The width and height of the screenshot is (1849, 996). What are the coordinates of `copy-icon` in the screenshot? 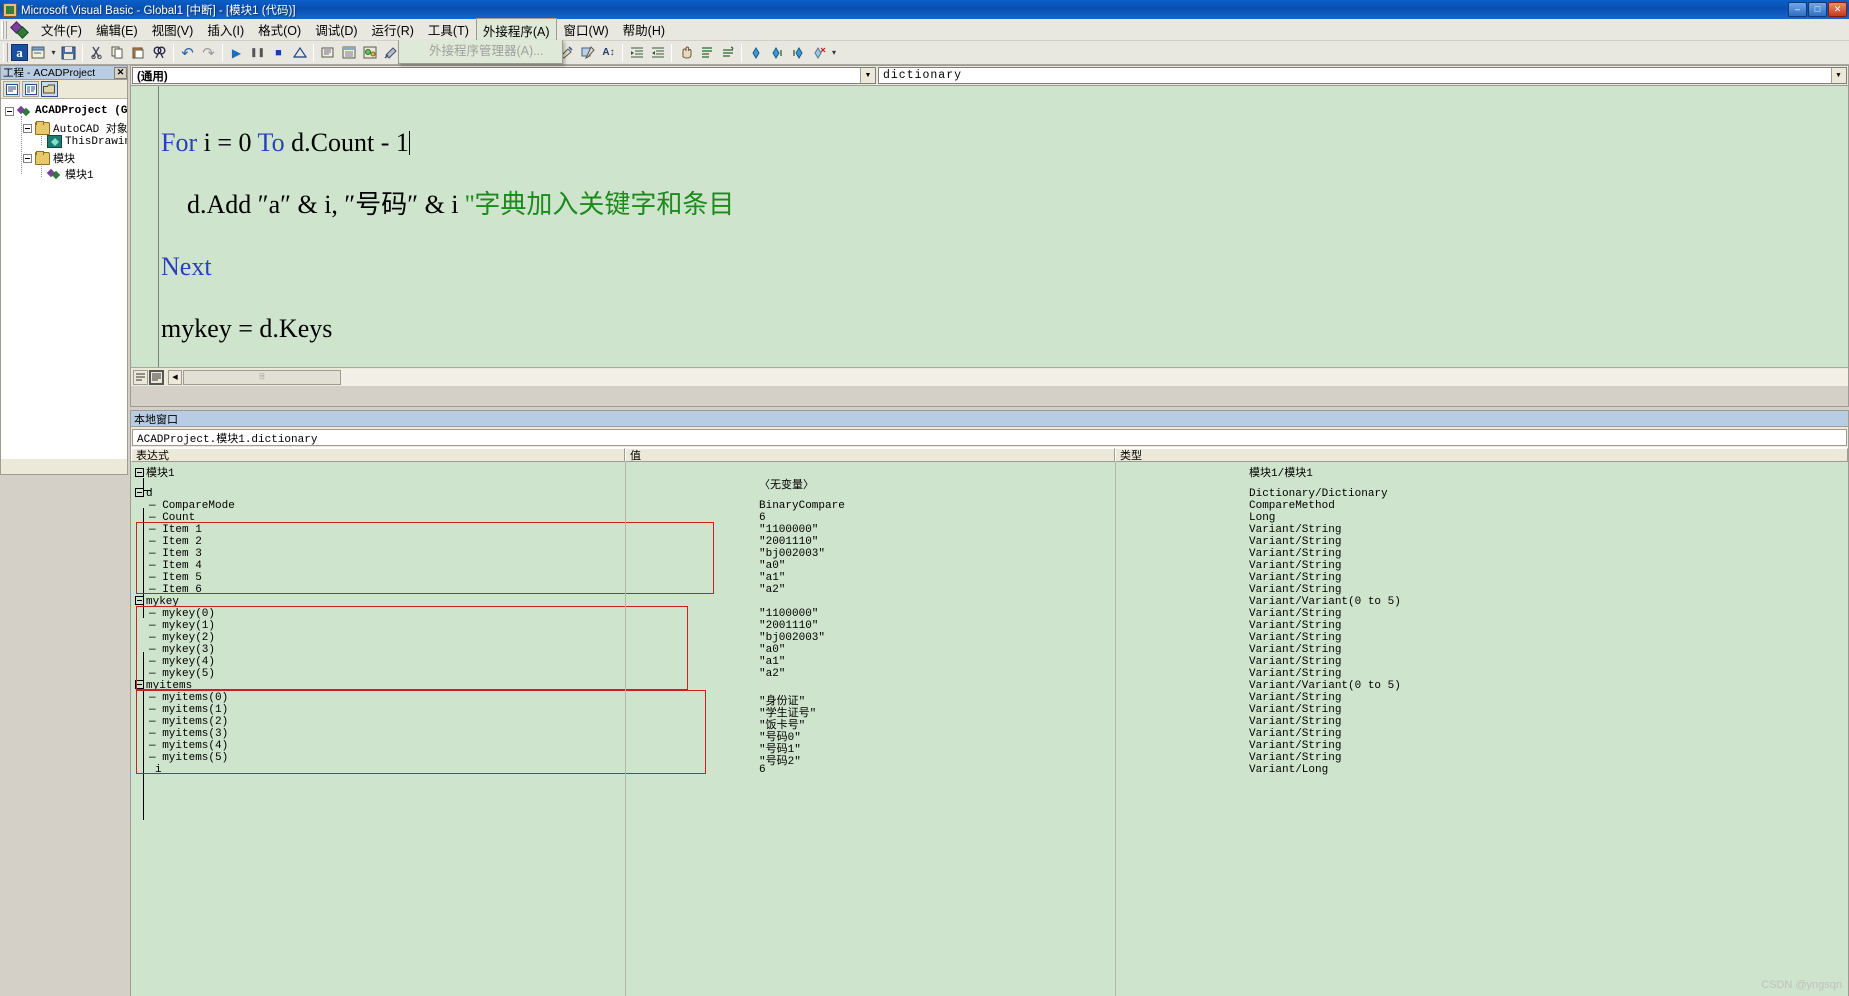 It's located at (117, 52).